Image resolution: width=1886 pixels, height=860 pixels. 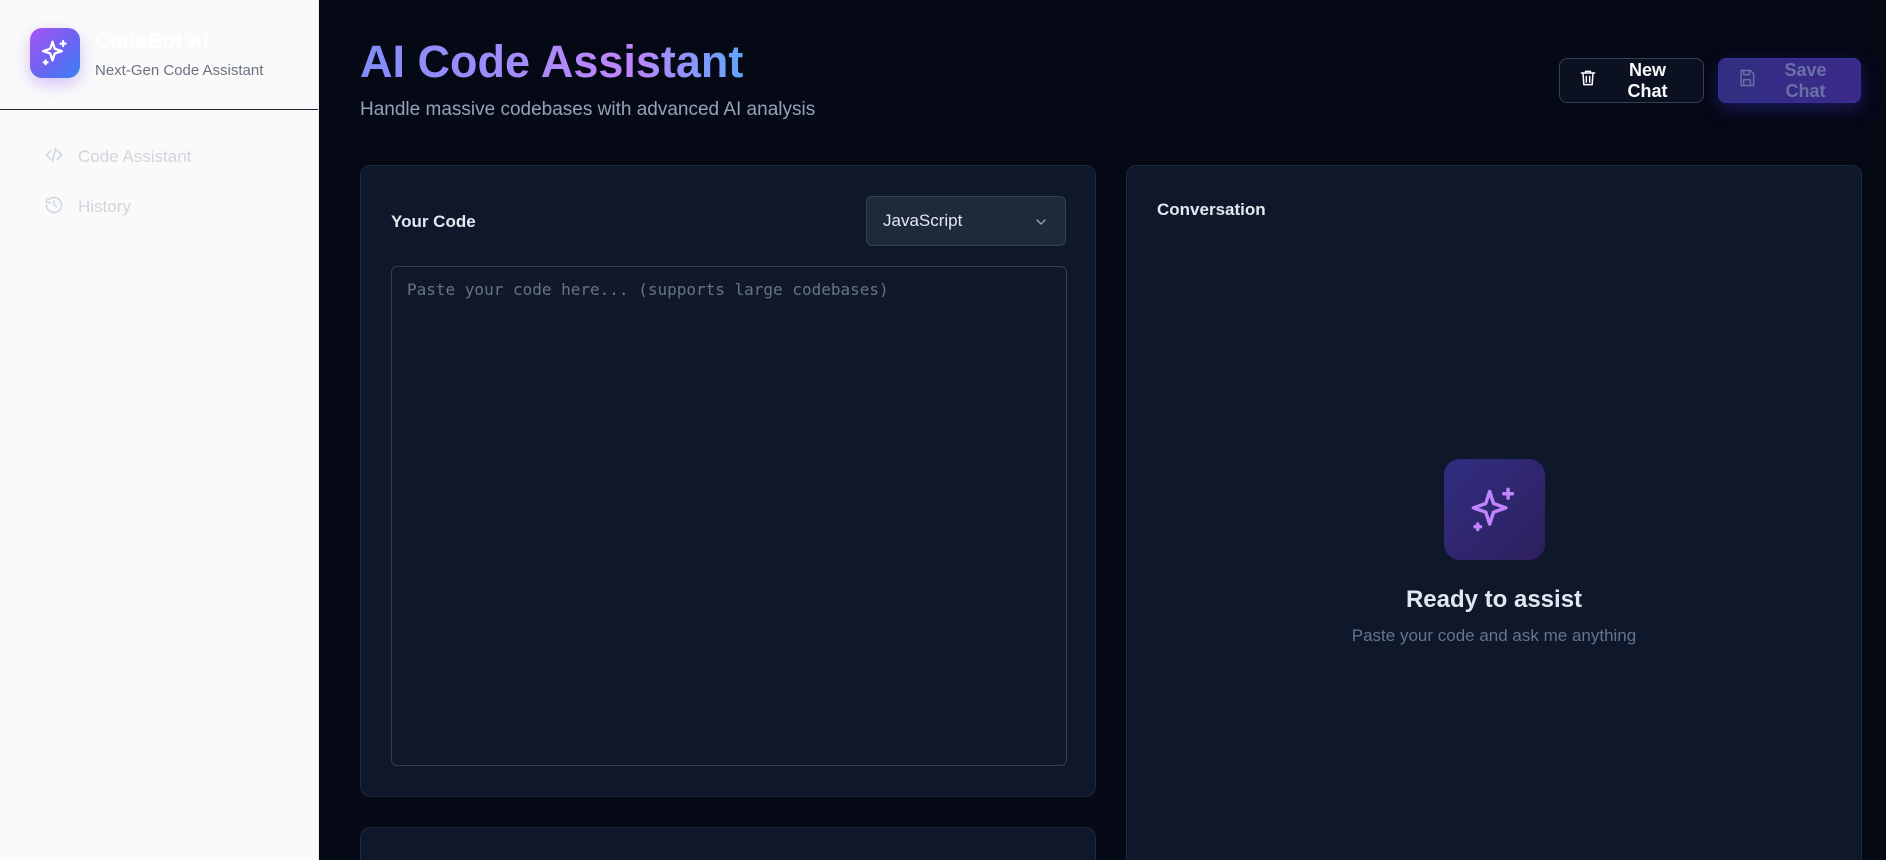 I want to click on chevron-down-icon, so click(x=1041, y=224).